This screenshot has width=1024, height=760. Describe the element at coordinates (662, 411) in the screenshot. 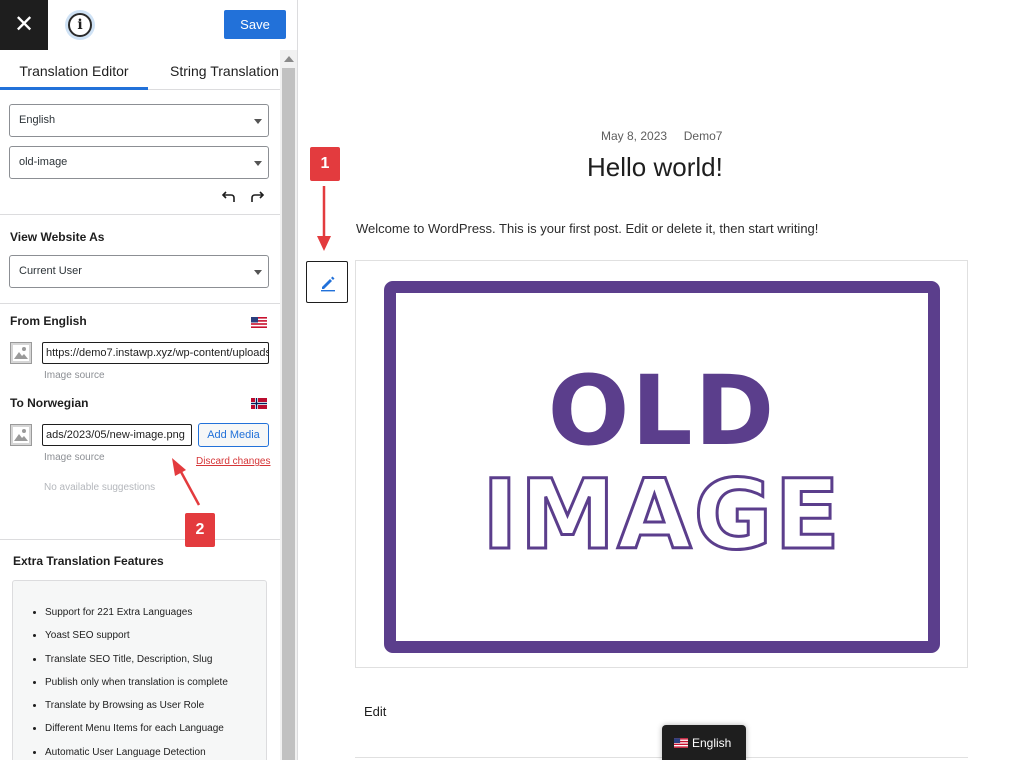

I see `image-word-old: OLD` at that location.